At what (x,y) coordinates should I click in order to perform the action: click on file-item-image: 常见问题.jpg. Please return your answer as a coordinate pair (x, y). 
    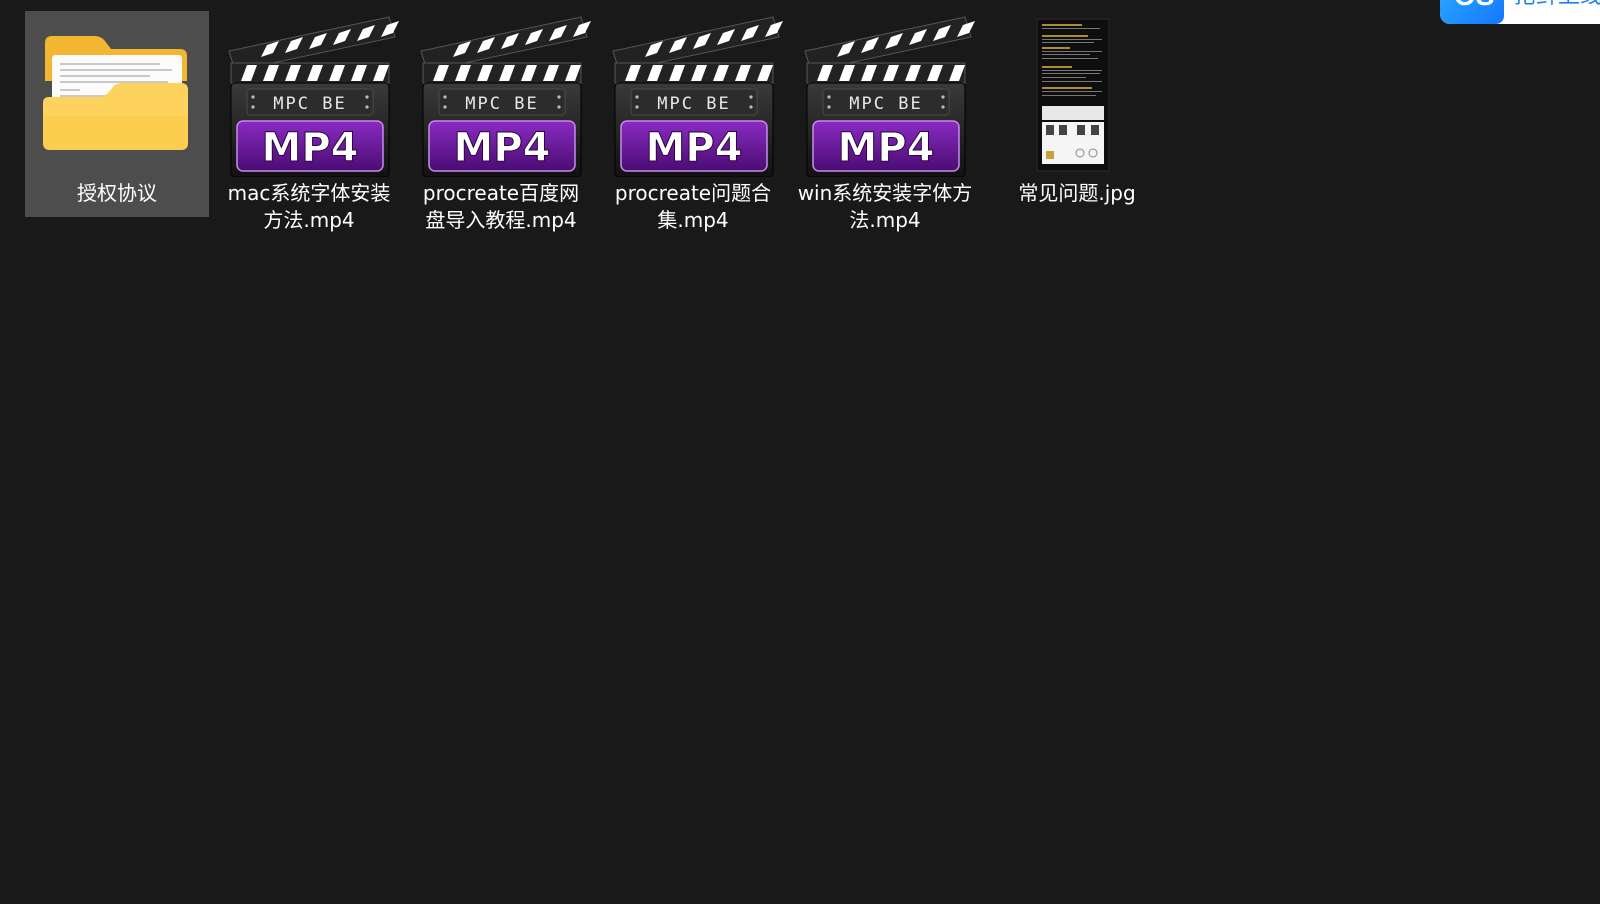
    Looking at the image, I should click on (1077, 125).